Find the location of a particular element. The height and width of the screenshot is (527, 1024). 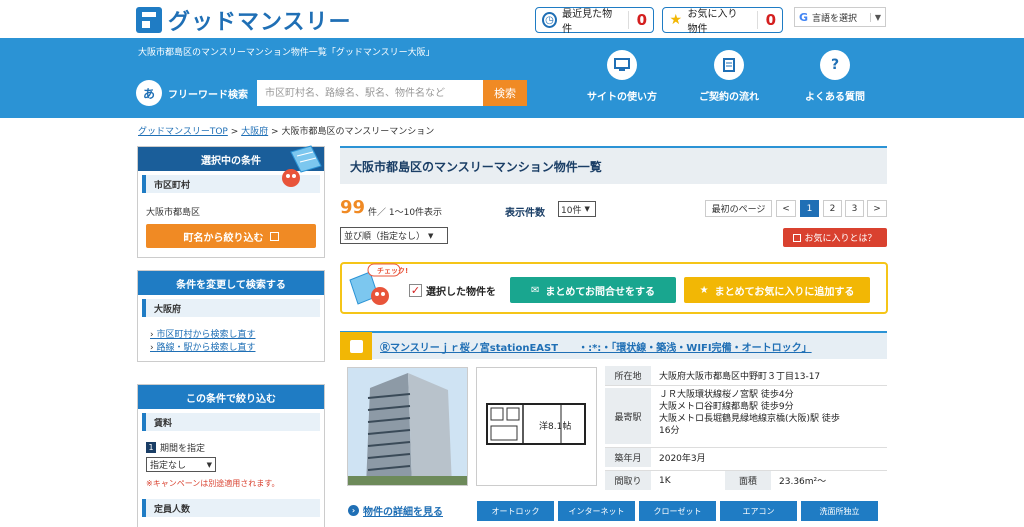

breadcrumb-link-osaka: 大阪府 is located at coordinates (254, 132).